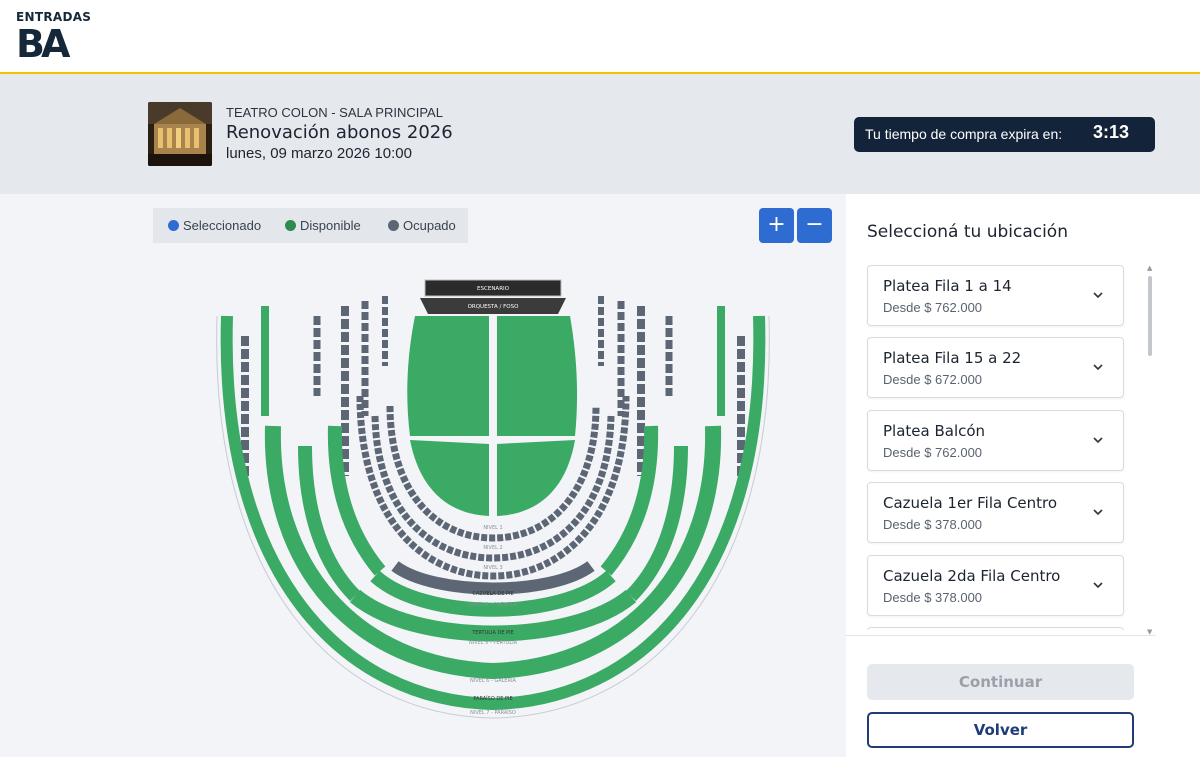  I want to click on zoom-in-button: +, so click(776, 225).